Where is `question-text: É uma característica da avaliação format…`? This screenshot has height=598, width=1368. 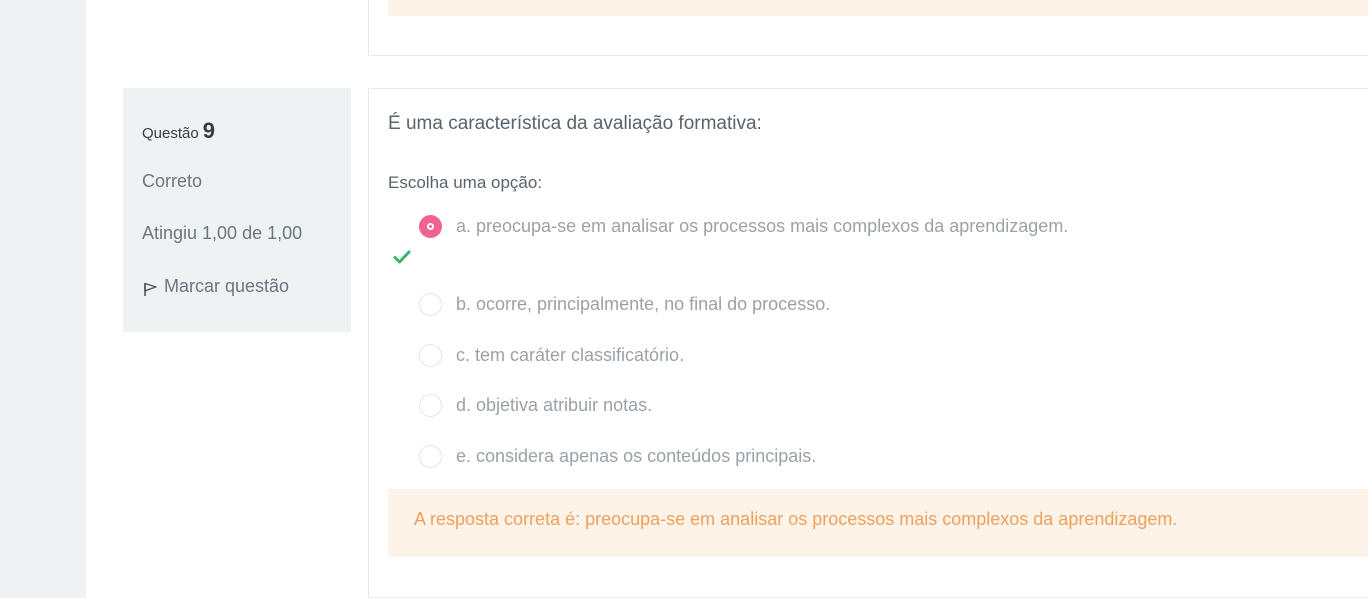 question-text: É uma característica da avaliação format… is located at coordinates (575, 123).